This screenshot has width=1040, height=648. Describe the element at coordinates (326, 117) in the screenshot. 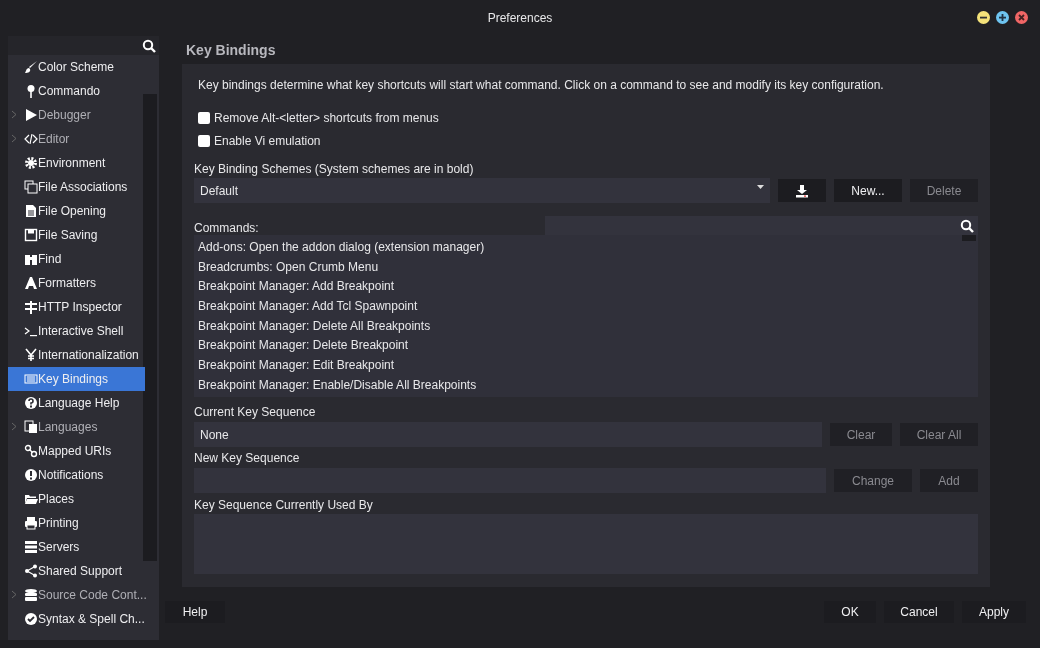

I see `checkbox-label: Remove Alt-<letter> shortcuts from menus` at that location.